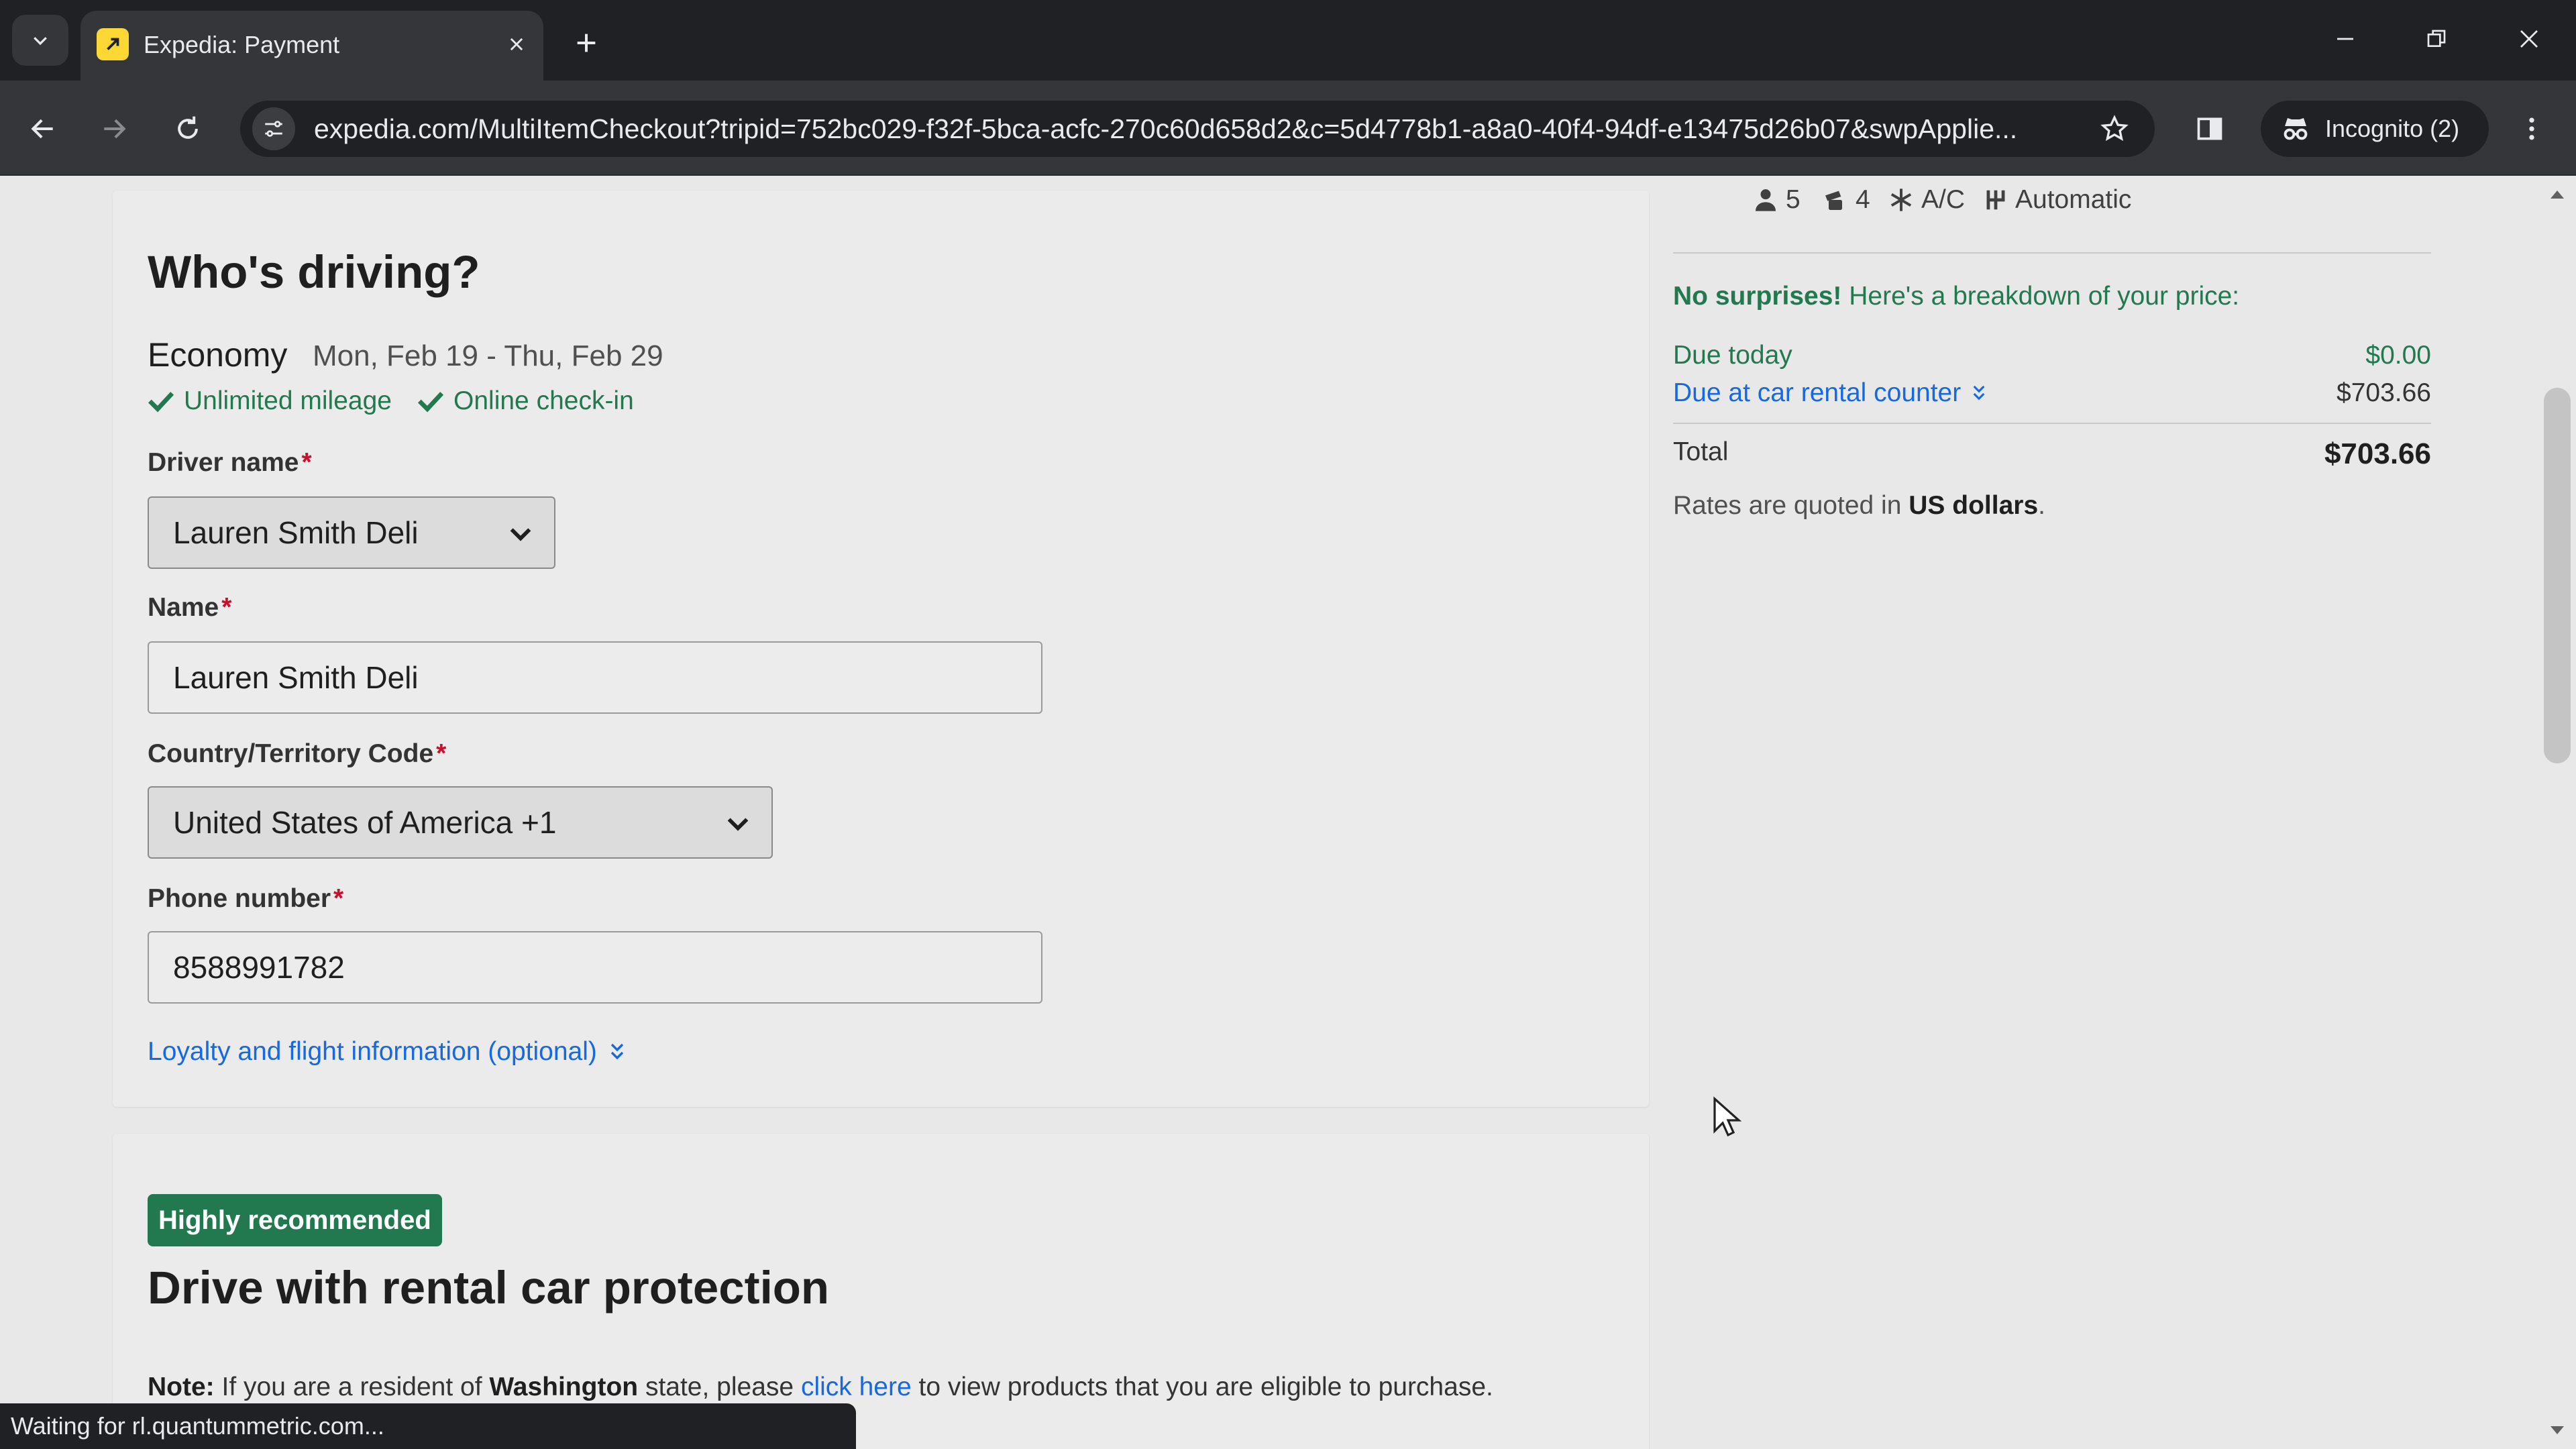 The height and width of the screenshot is (1449, 2576). I want to click on close-window-button, so click(2529, 38).